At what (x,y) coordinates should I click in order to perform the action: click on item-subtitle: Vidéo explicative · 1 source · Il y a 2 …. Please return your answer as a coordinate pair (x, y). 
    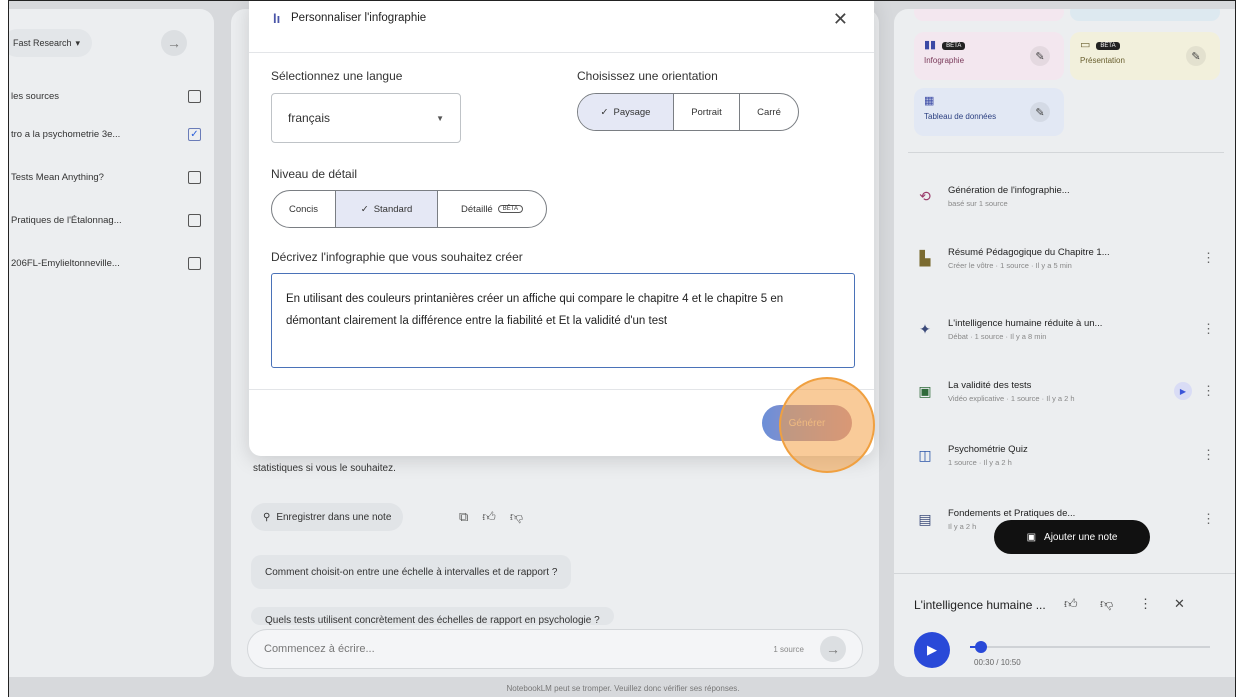
    Looking at the image, I should click on (1011, 398).